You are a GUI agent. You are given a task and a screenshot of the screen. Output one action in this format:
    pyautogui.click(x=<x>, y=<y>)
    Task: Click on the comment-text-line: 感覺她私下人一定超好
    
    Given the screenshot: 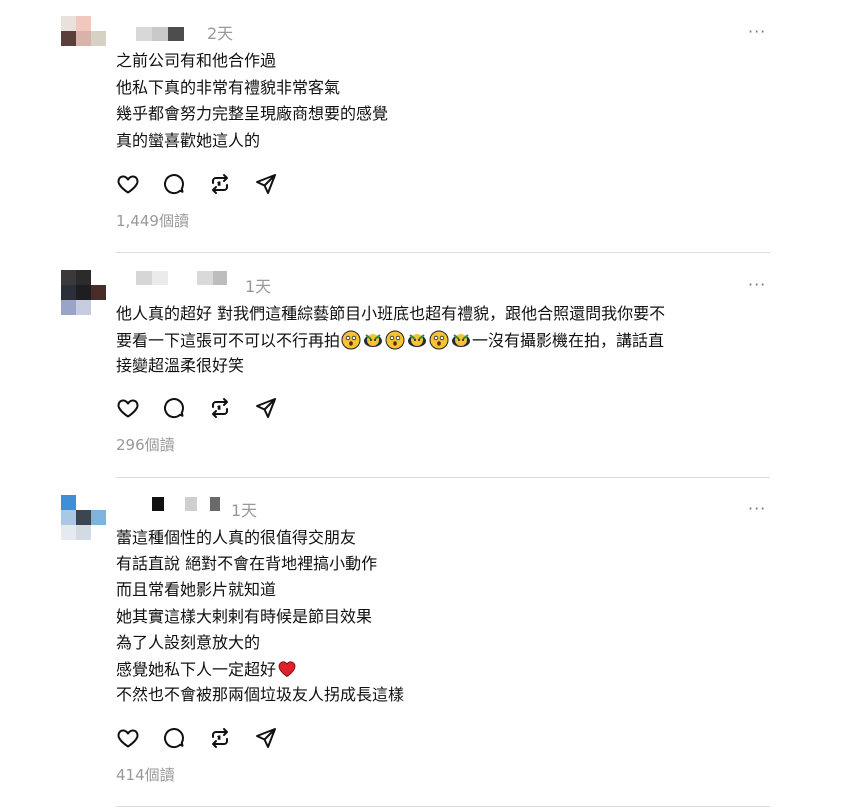 What is the action you would take?
    pyautogui.click(x=207, y=669)
    